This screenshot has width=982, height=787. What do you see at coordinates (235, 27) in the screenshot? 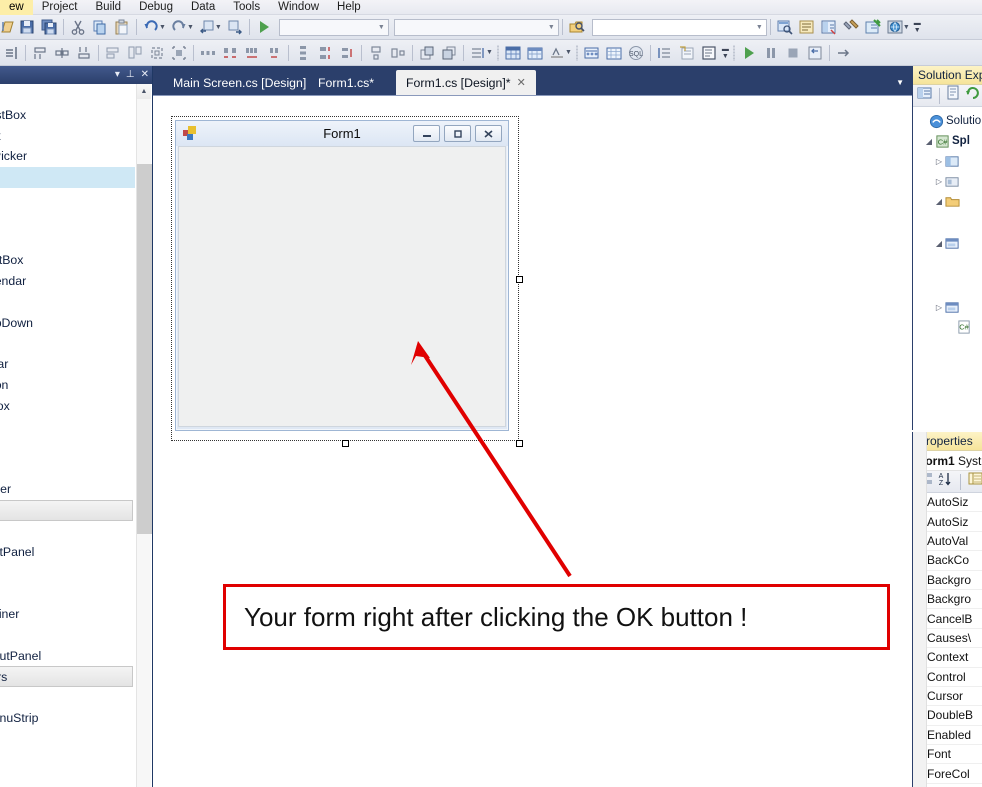
I see `navigate-forward-icon` at bounding box center [235, 27].